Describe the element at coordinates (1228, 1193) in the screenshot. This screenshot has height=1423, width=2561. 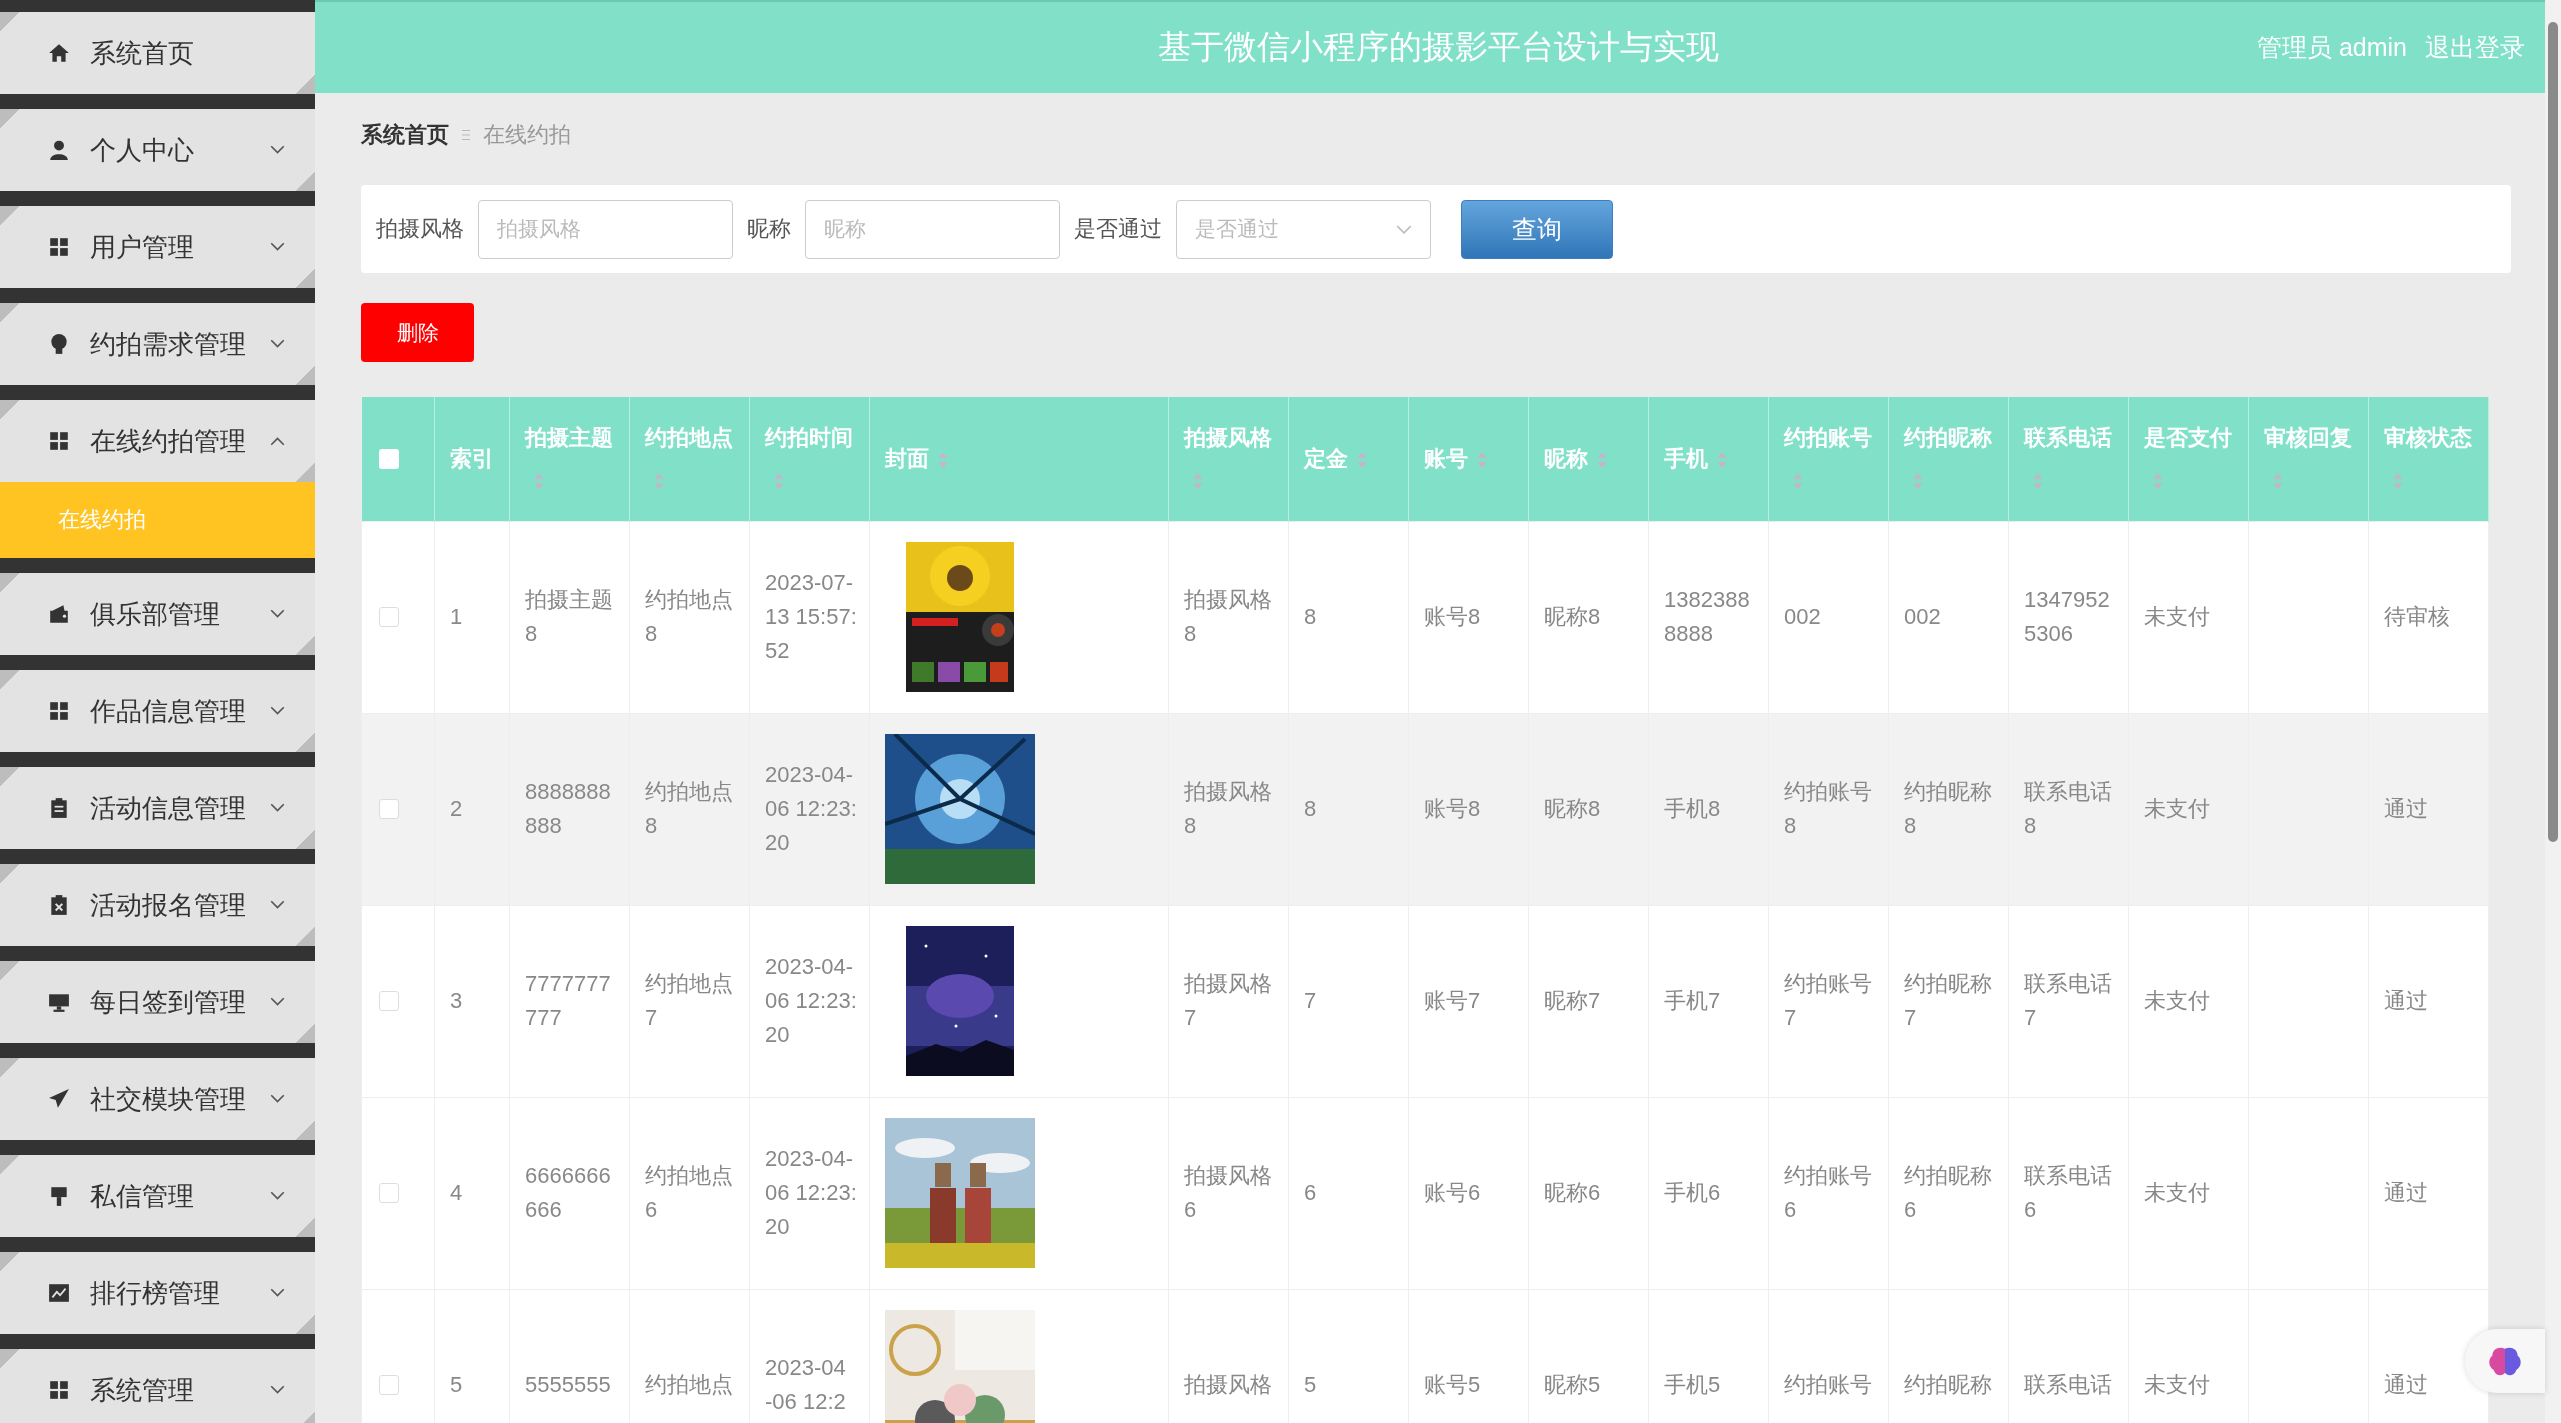
I see `table-cell: 拍摄风格6` at that location.